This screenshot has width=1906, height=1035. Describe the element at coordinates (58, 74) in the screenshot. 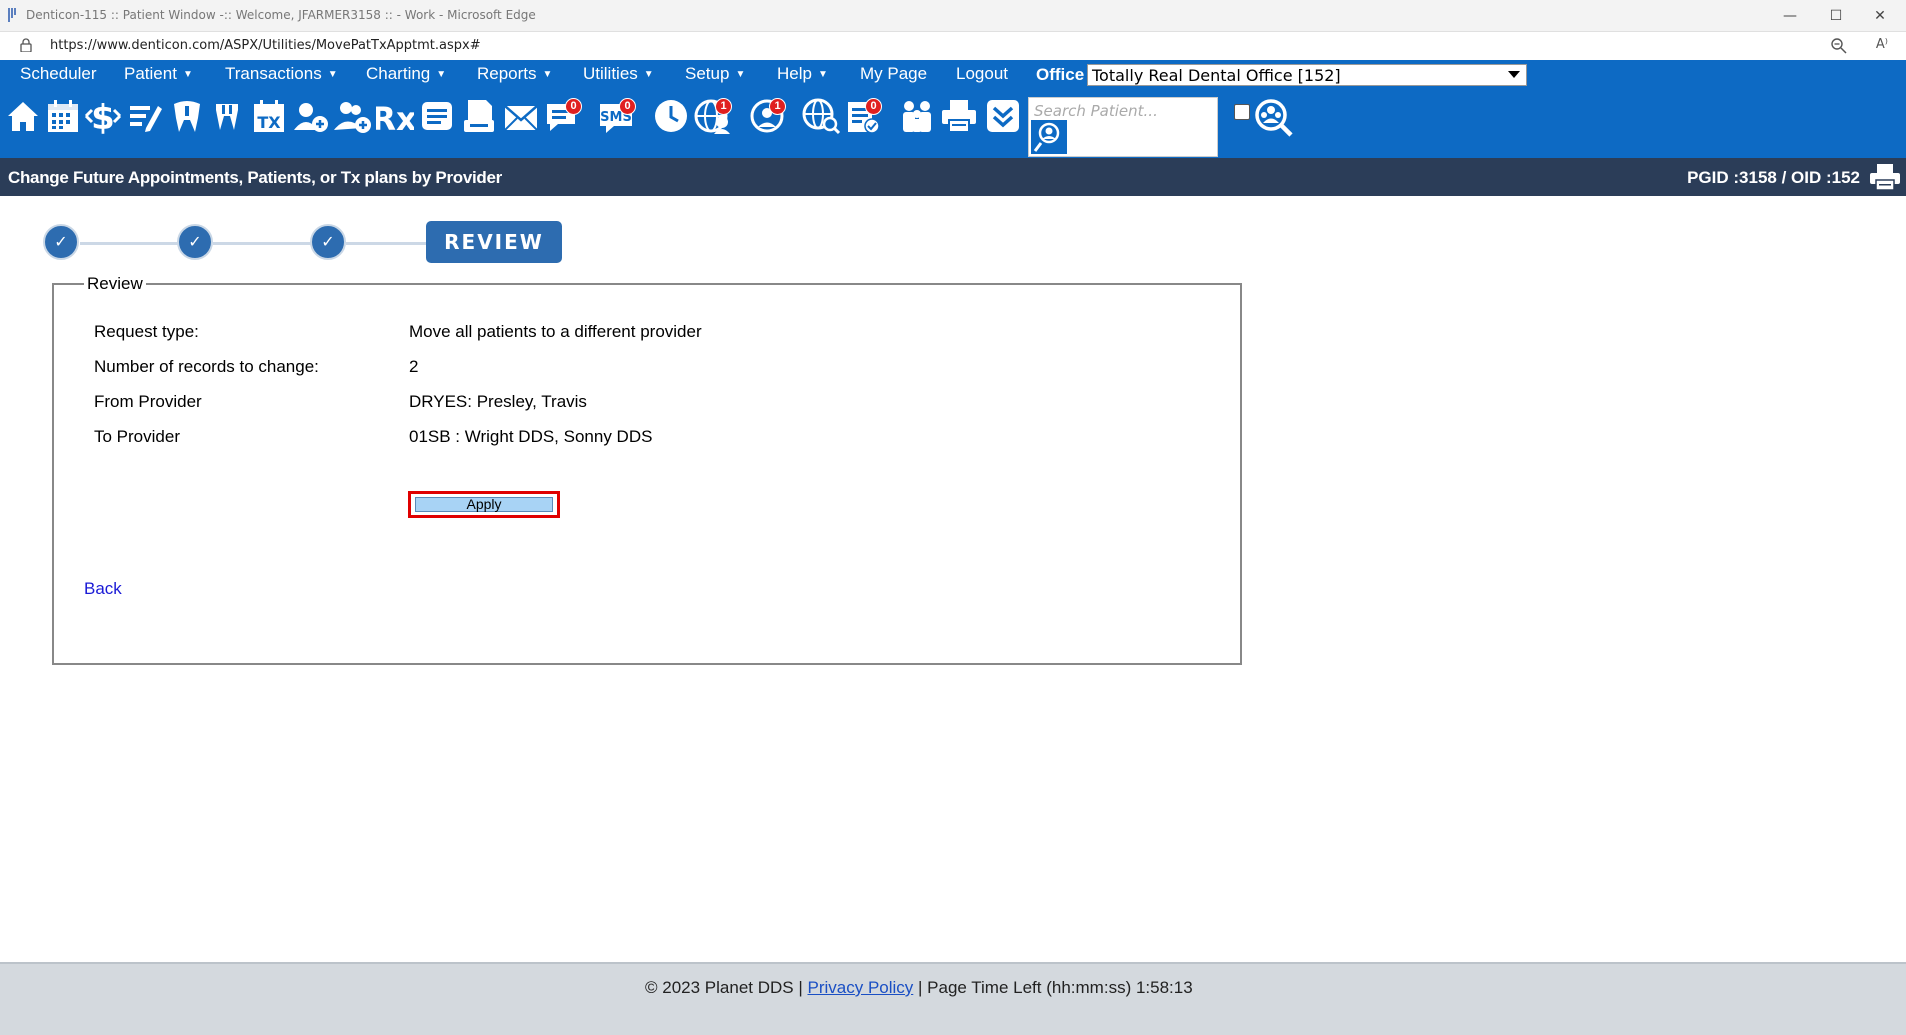

I see `menu-scheduler: Scheduler` at that location.